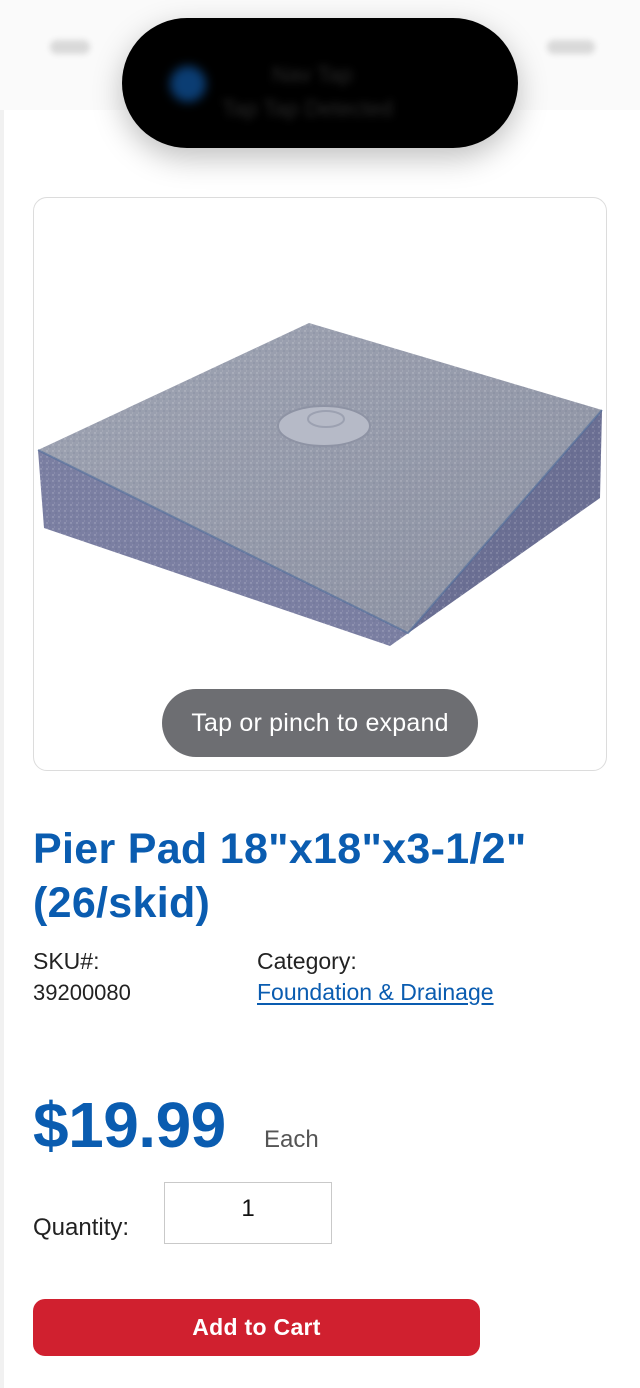 This screenshot has height=1388, width=640. What do you see at coordinates (82, 992) in the screenshot?
I see `sku-value: 39200080` at bounding box center [82, 992].